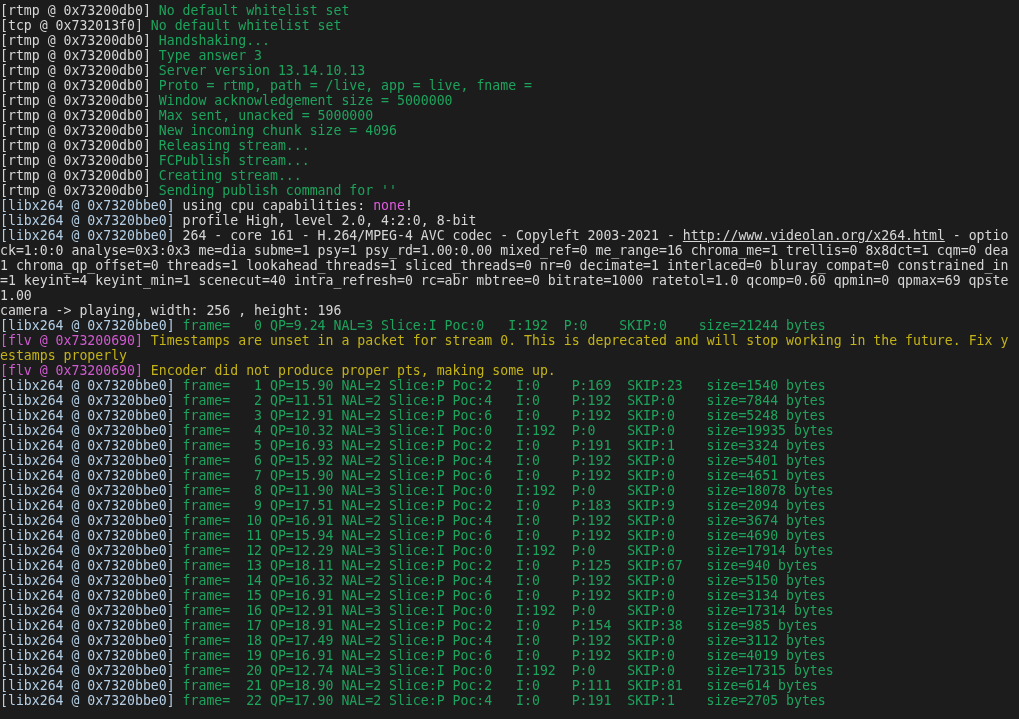  I want to click on log-message: frame= 8 QP=11.90 NAL=3 Slice:I Poc:0 I:192 P:0 SKIP:0 size=18078 bytes, so click(508, 490).